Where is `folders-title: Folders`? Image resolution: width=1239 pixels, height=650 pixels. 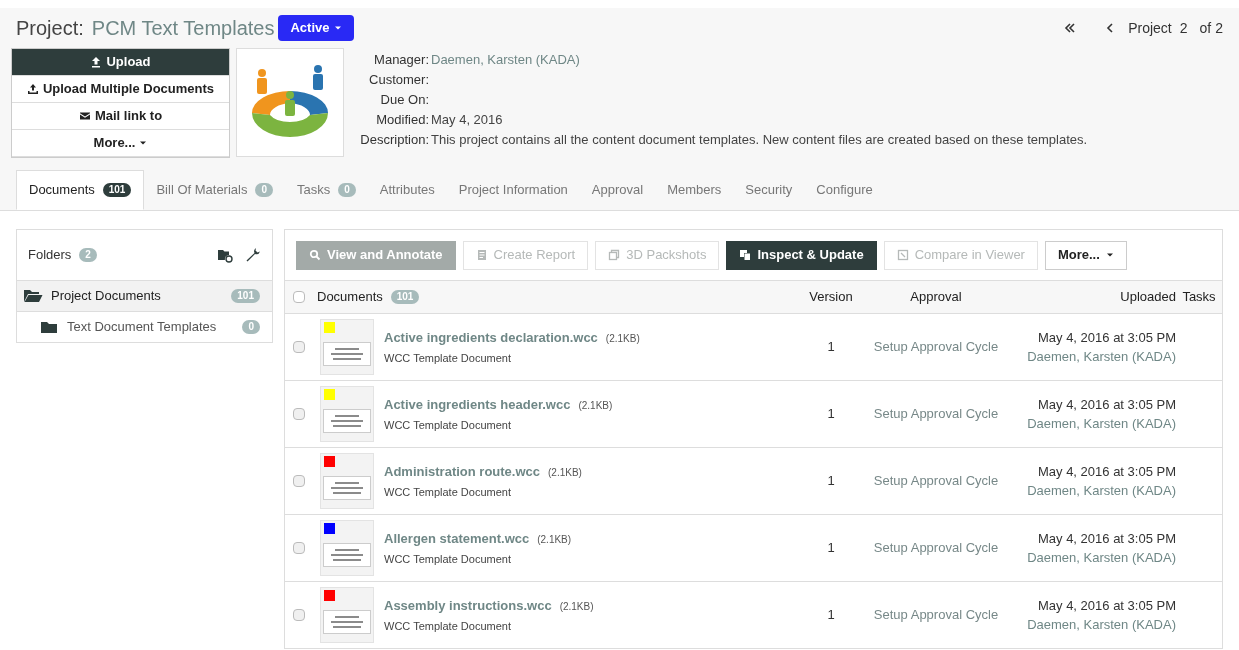
folders-title: Folders is located at coordinates (50, 255).